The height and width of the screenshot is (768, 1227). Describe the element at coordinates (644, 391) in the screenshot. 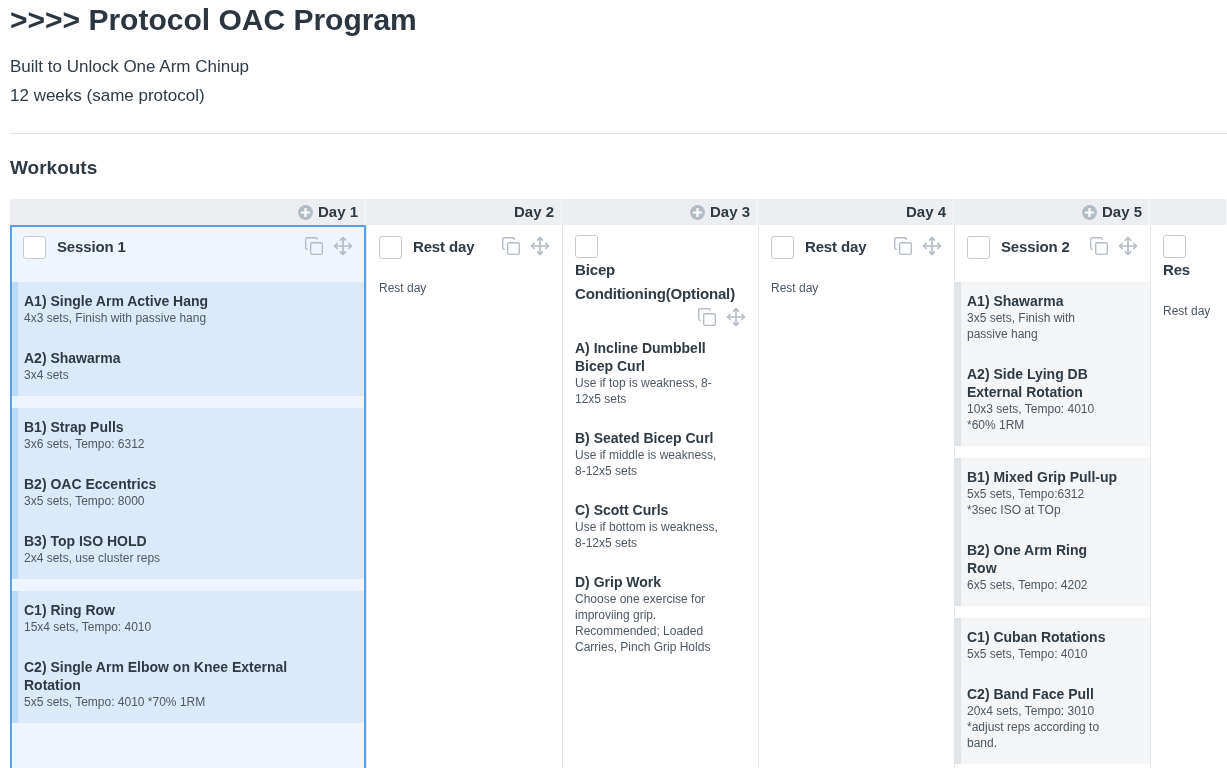

I see `exercise-details: Use if top is weakness, 8-12x5 sets` at that location.